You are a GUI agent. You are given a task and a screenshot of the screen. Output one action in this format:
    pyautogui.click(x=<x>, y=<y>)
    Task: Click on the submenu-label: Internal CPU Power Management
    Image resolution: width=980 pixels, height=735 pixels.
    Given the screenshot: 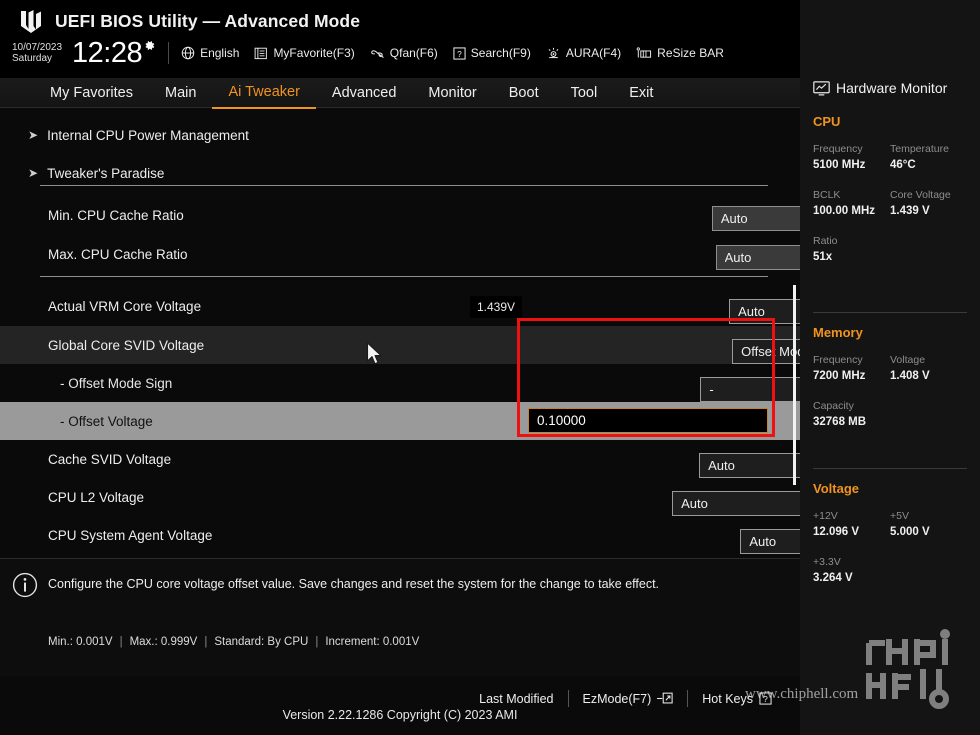 What is the action you would take?
    pyautogui.click(x=148, y=135)
    